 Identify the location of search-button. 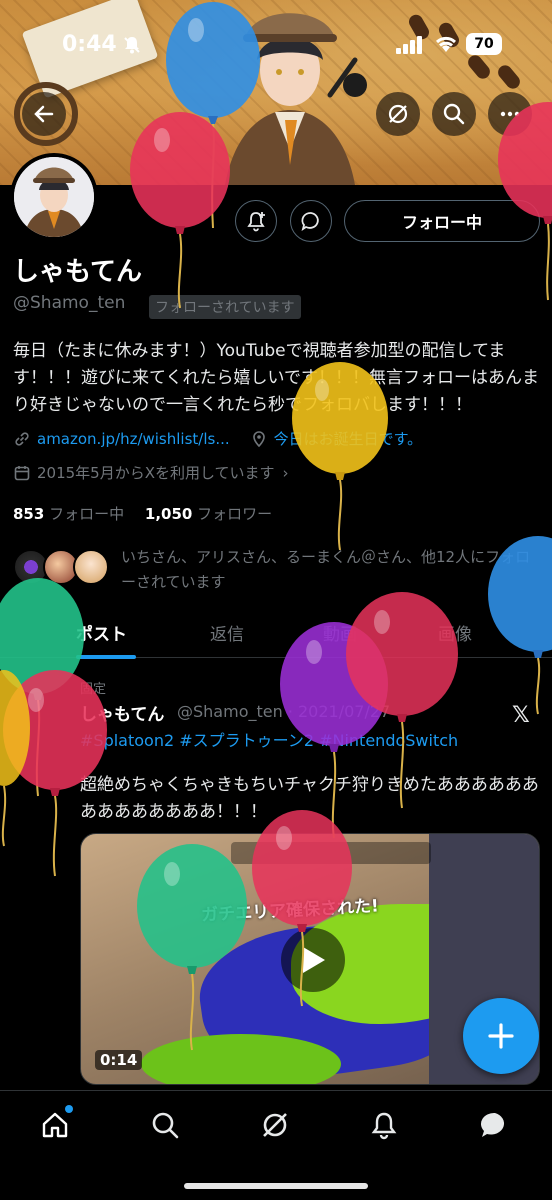
(454, 114).